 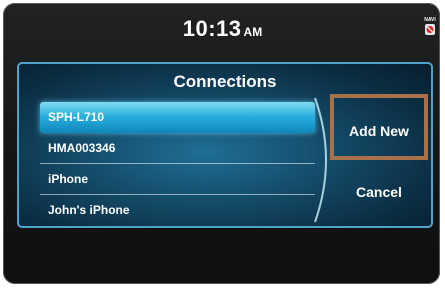 I want to click on device-label: HMA003346, so click(x=82, y=148).